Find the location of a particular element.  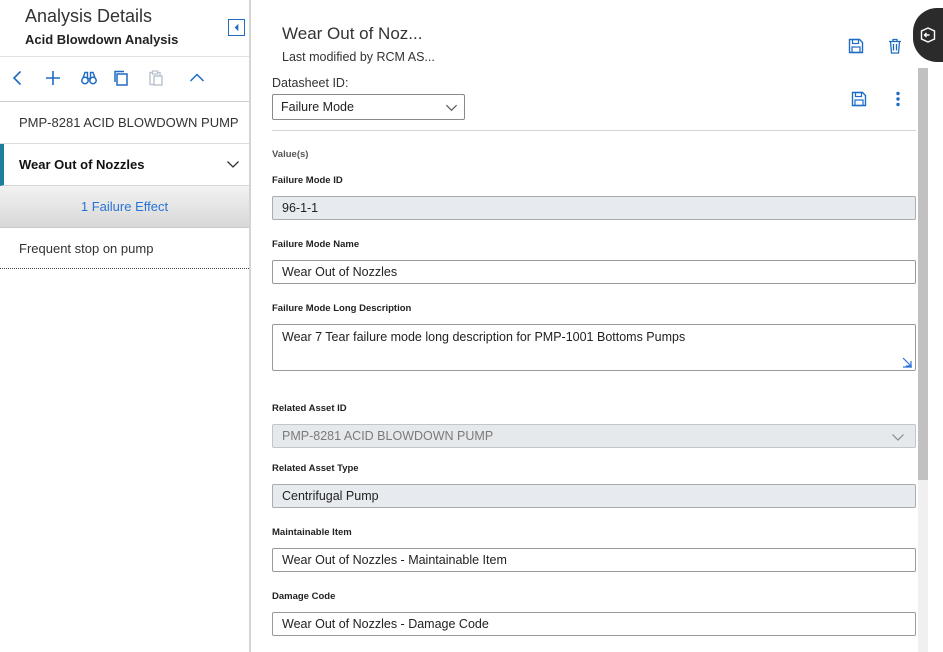

save-datasheet-button is located at coordinates (859, 99).